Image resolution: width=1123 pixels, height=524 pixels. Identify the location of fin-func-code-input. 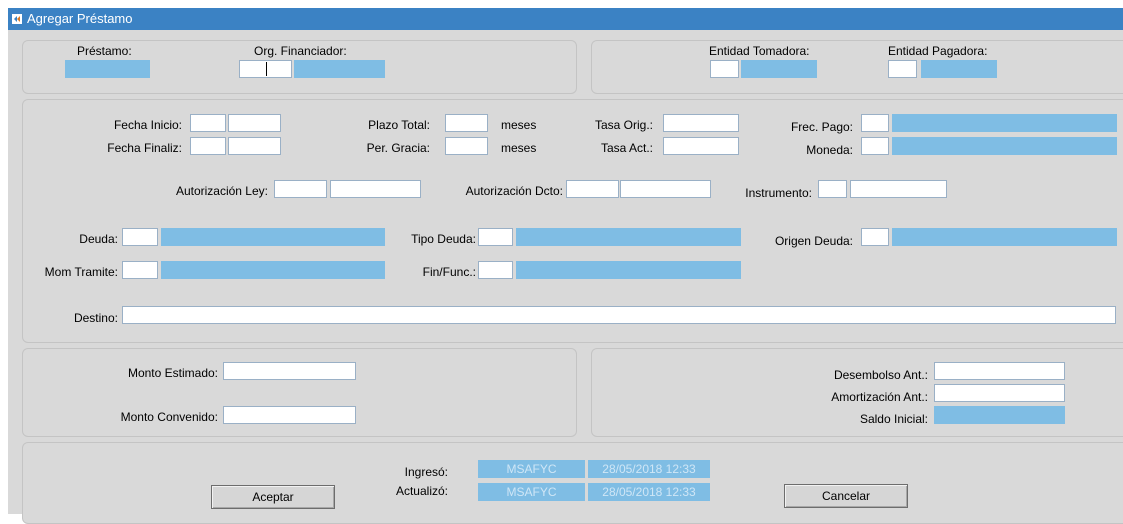
(495, 270).